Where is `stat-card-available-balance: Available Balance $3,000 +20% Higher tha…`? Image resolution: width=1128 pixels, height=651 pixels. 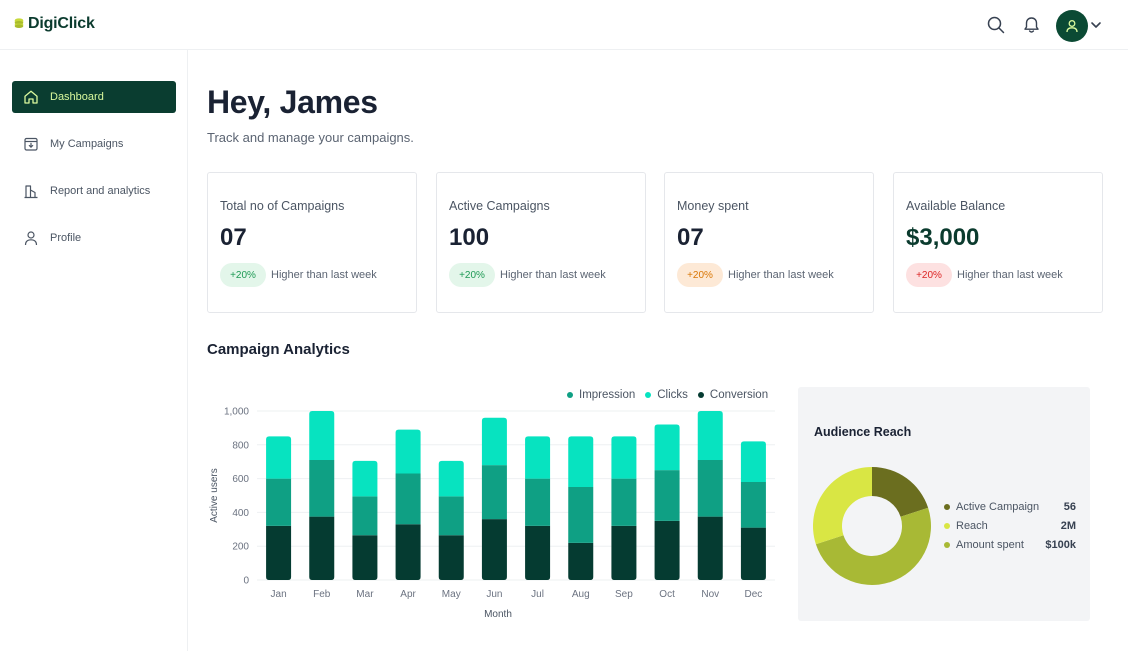
stat-card-available-balance: Available Balance $3,000 +20% Higher tha… is located at coordinates (998, 242).